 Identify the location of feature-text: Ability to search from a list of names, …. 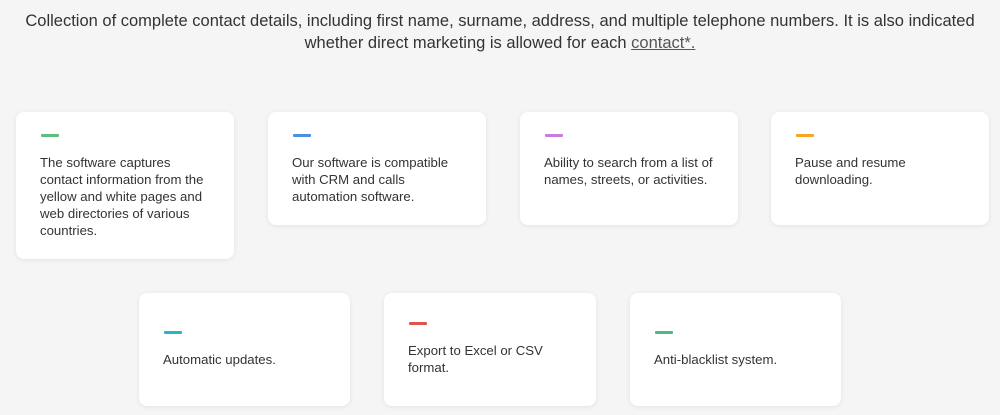
(628, 171).